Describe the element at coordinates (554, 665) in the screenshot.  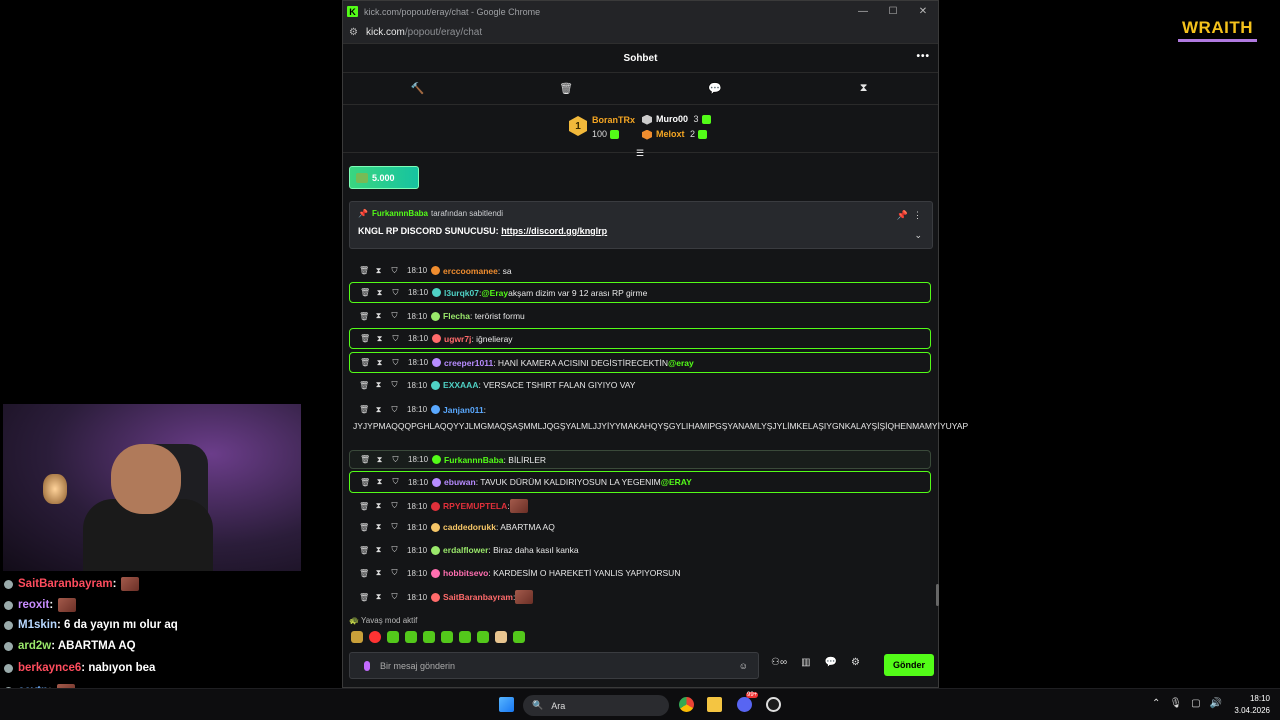
I see `message-input: Bir mesaj gönderin ☺` at that location.